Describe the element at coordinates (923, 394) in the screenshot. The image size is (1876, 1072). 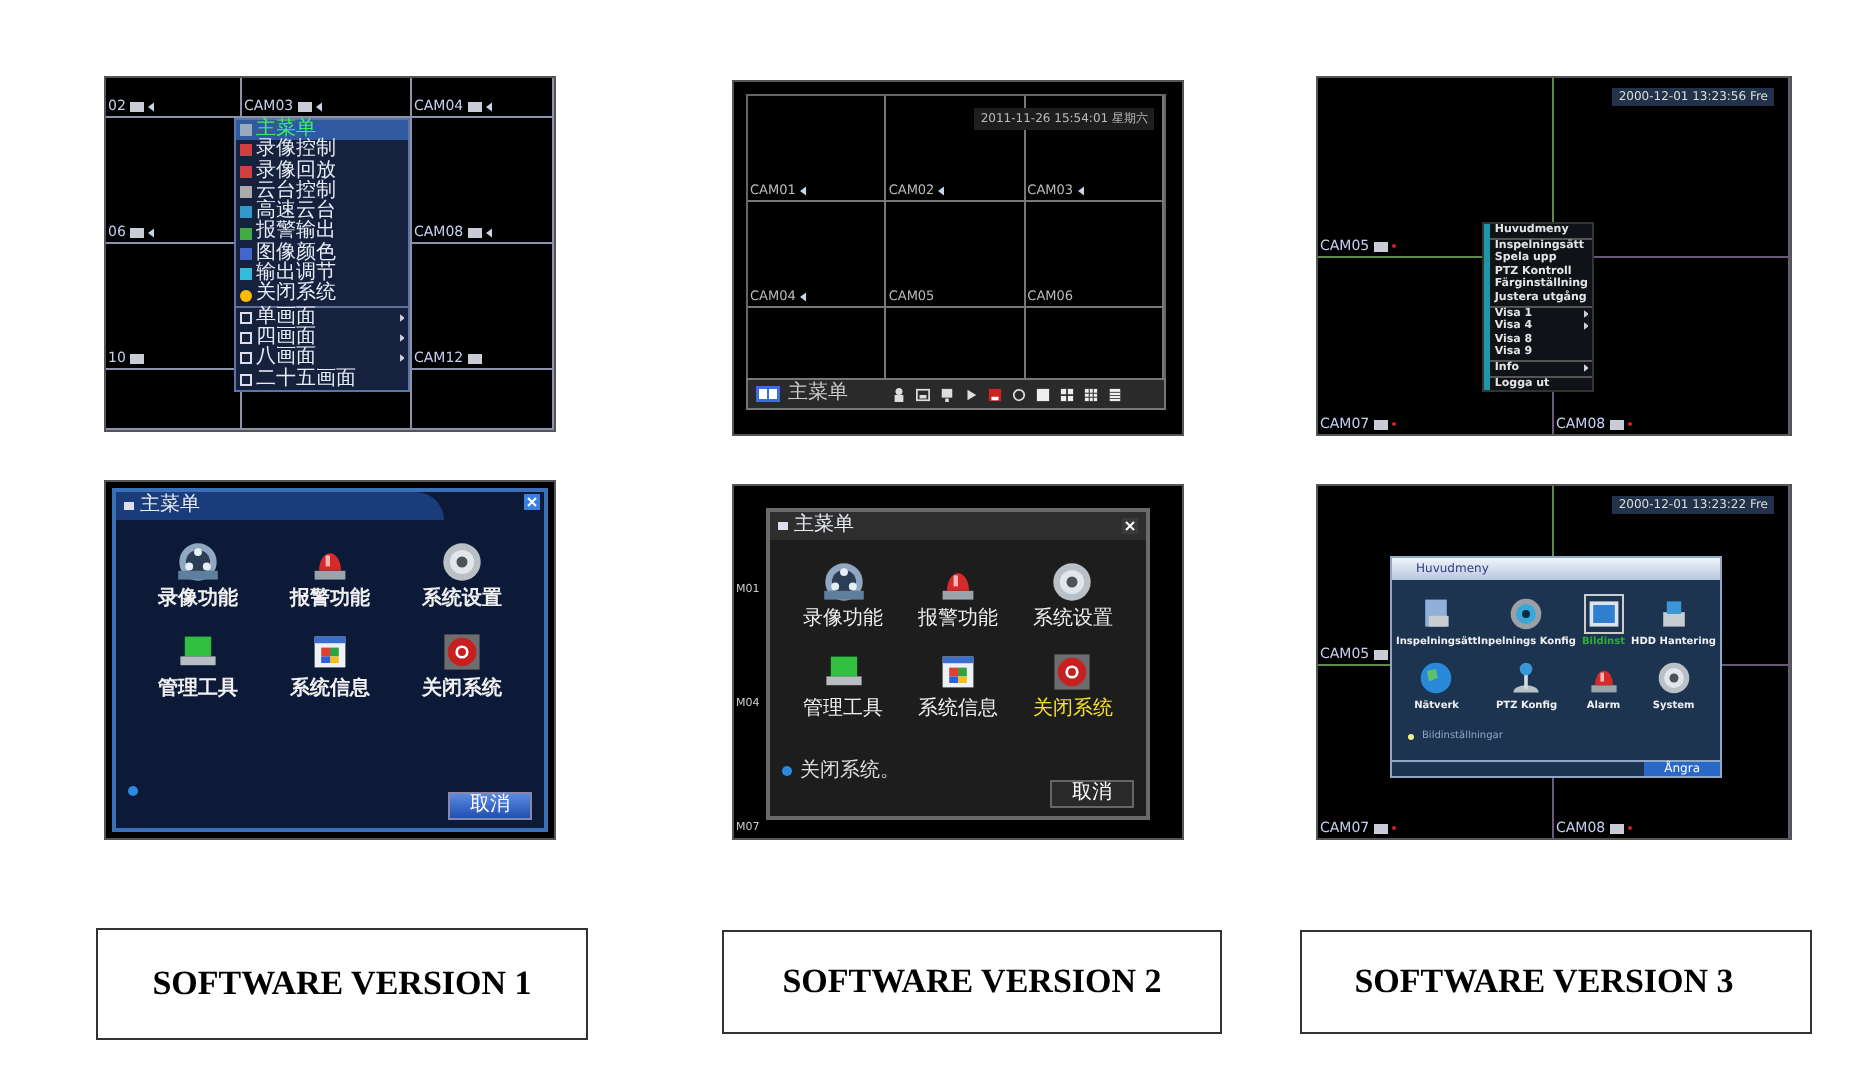
I see `picture-frame-icon` at that location.